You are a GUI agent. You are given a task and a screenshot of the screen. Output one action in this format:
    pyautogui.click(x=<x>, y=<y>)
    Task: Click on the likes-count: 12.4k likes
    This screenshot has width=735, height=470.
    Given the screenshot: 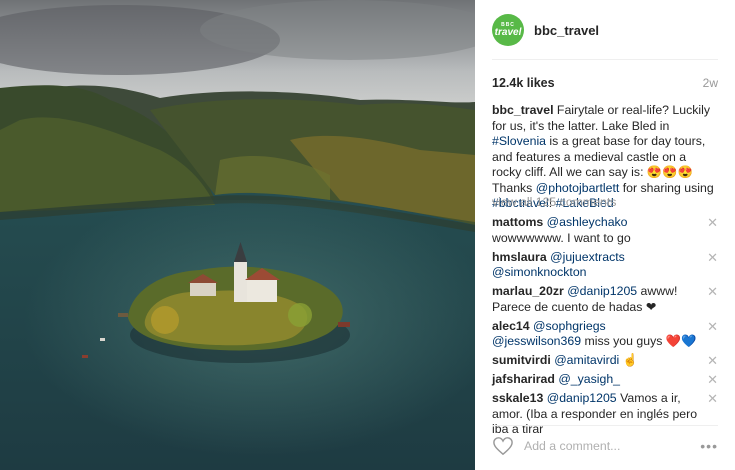 What is the action you would take?
    pyautogui.click(x=523, y=83)
    